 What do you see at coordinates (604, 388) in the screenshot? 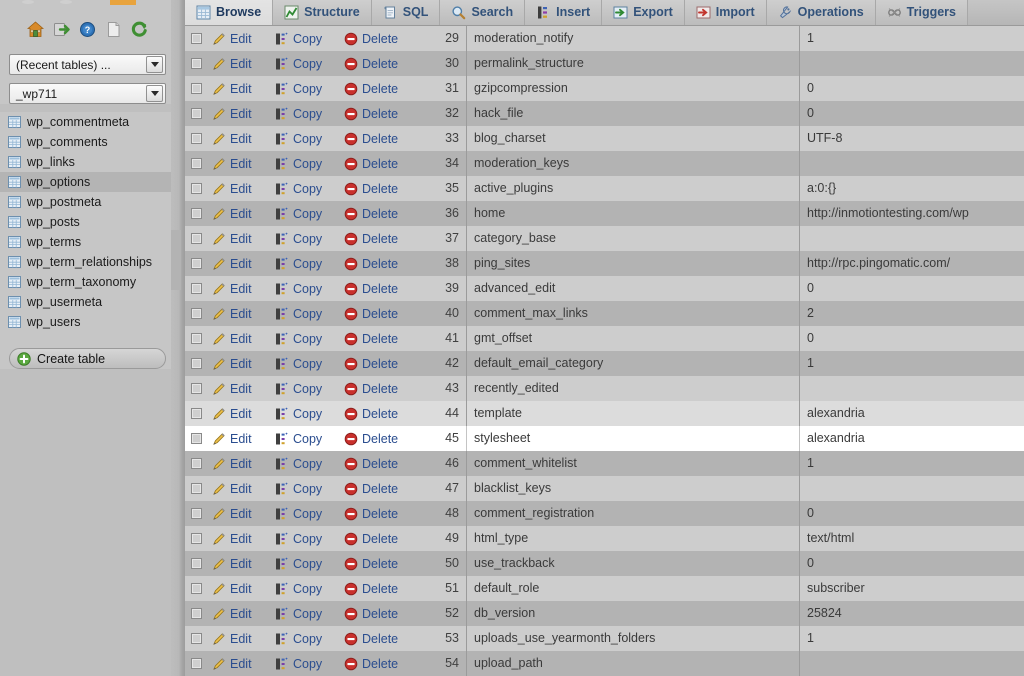
I see `table-row: Edit Copy Delete 43 recently_edited` at bounding box center [604, 388].